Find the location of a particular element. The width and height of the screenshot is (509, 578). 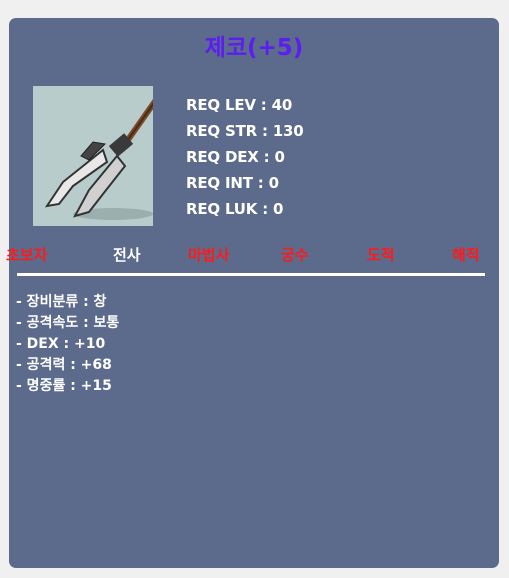

stat-accuracy: - 명중률 : +15 is located at coordinates (64, 386).